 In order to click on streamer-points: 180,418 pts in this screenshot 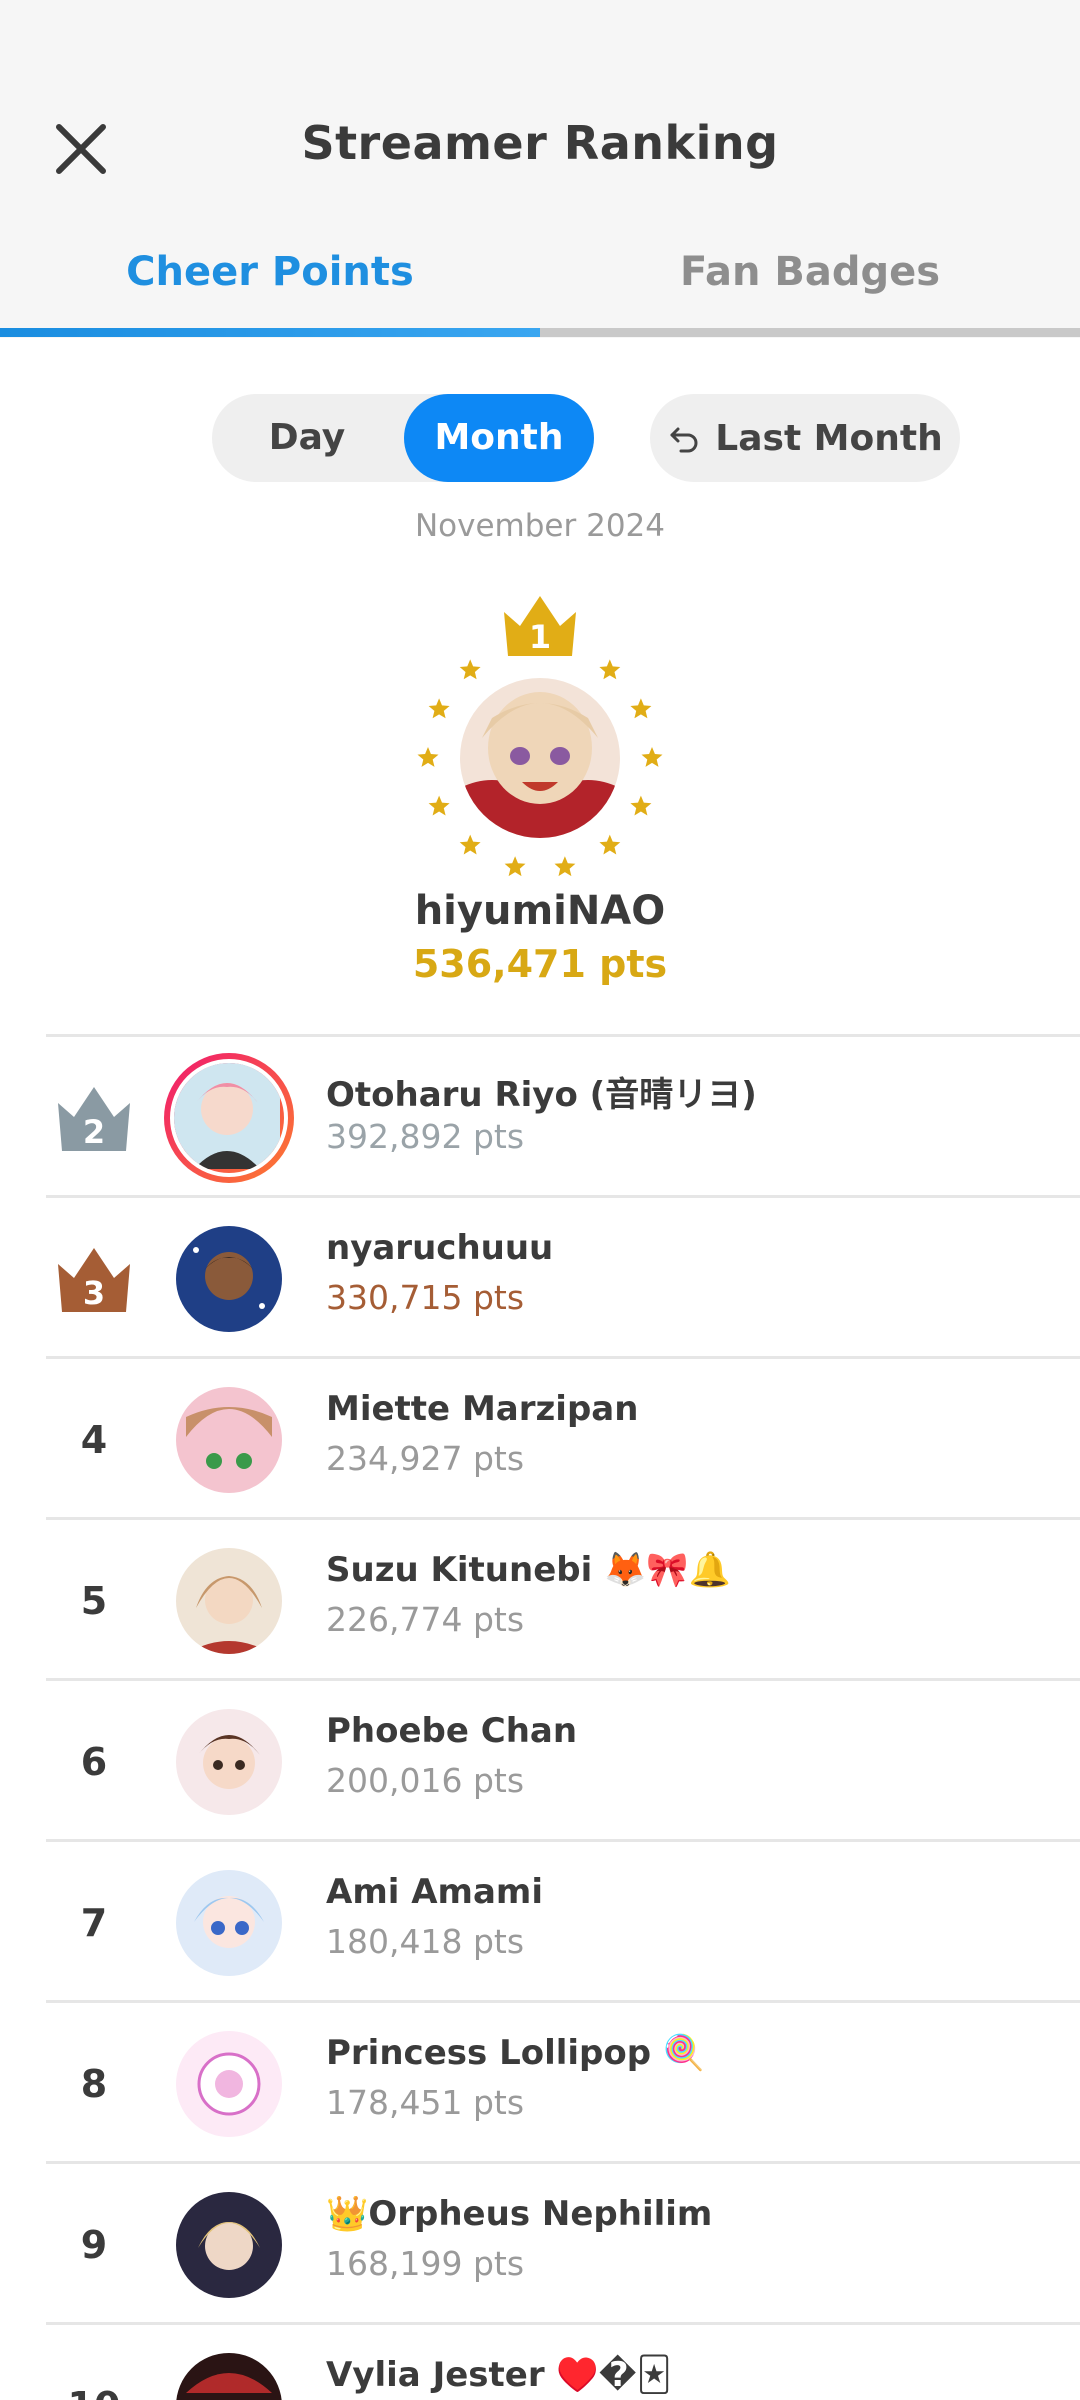, I will do `click(425, 1941)`.